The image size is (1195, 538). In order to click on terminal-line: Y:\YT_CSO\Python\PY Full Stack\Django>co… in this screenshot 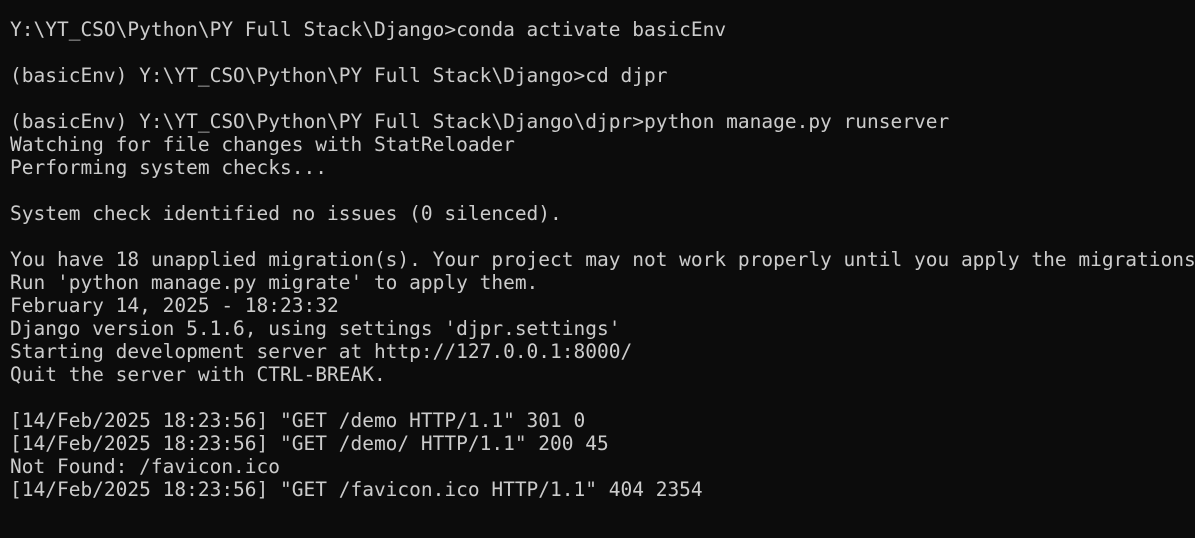, I will do `click(368, 29)`.